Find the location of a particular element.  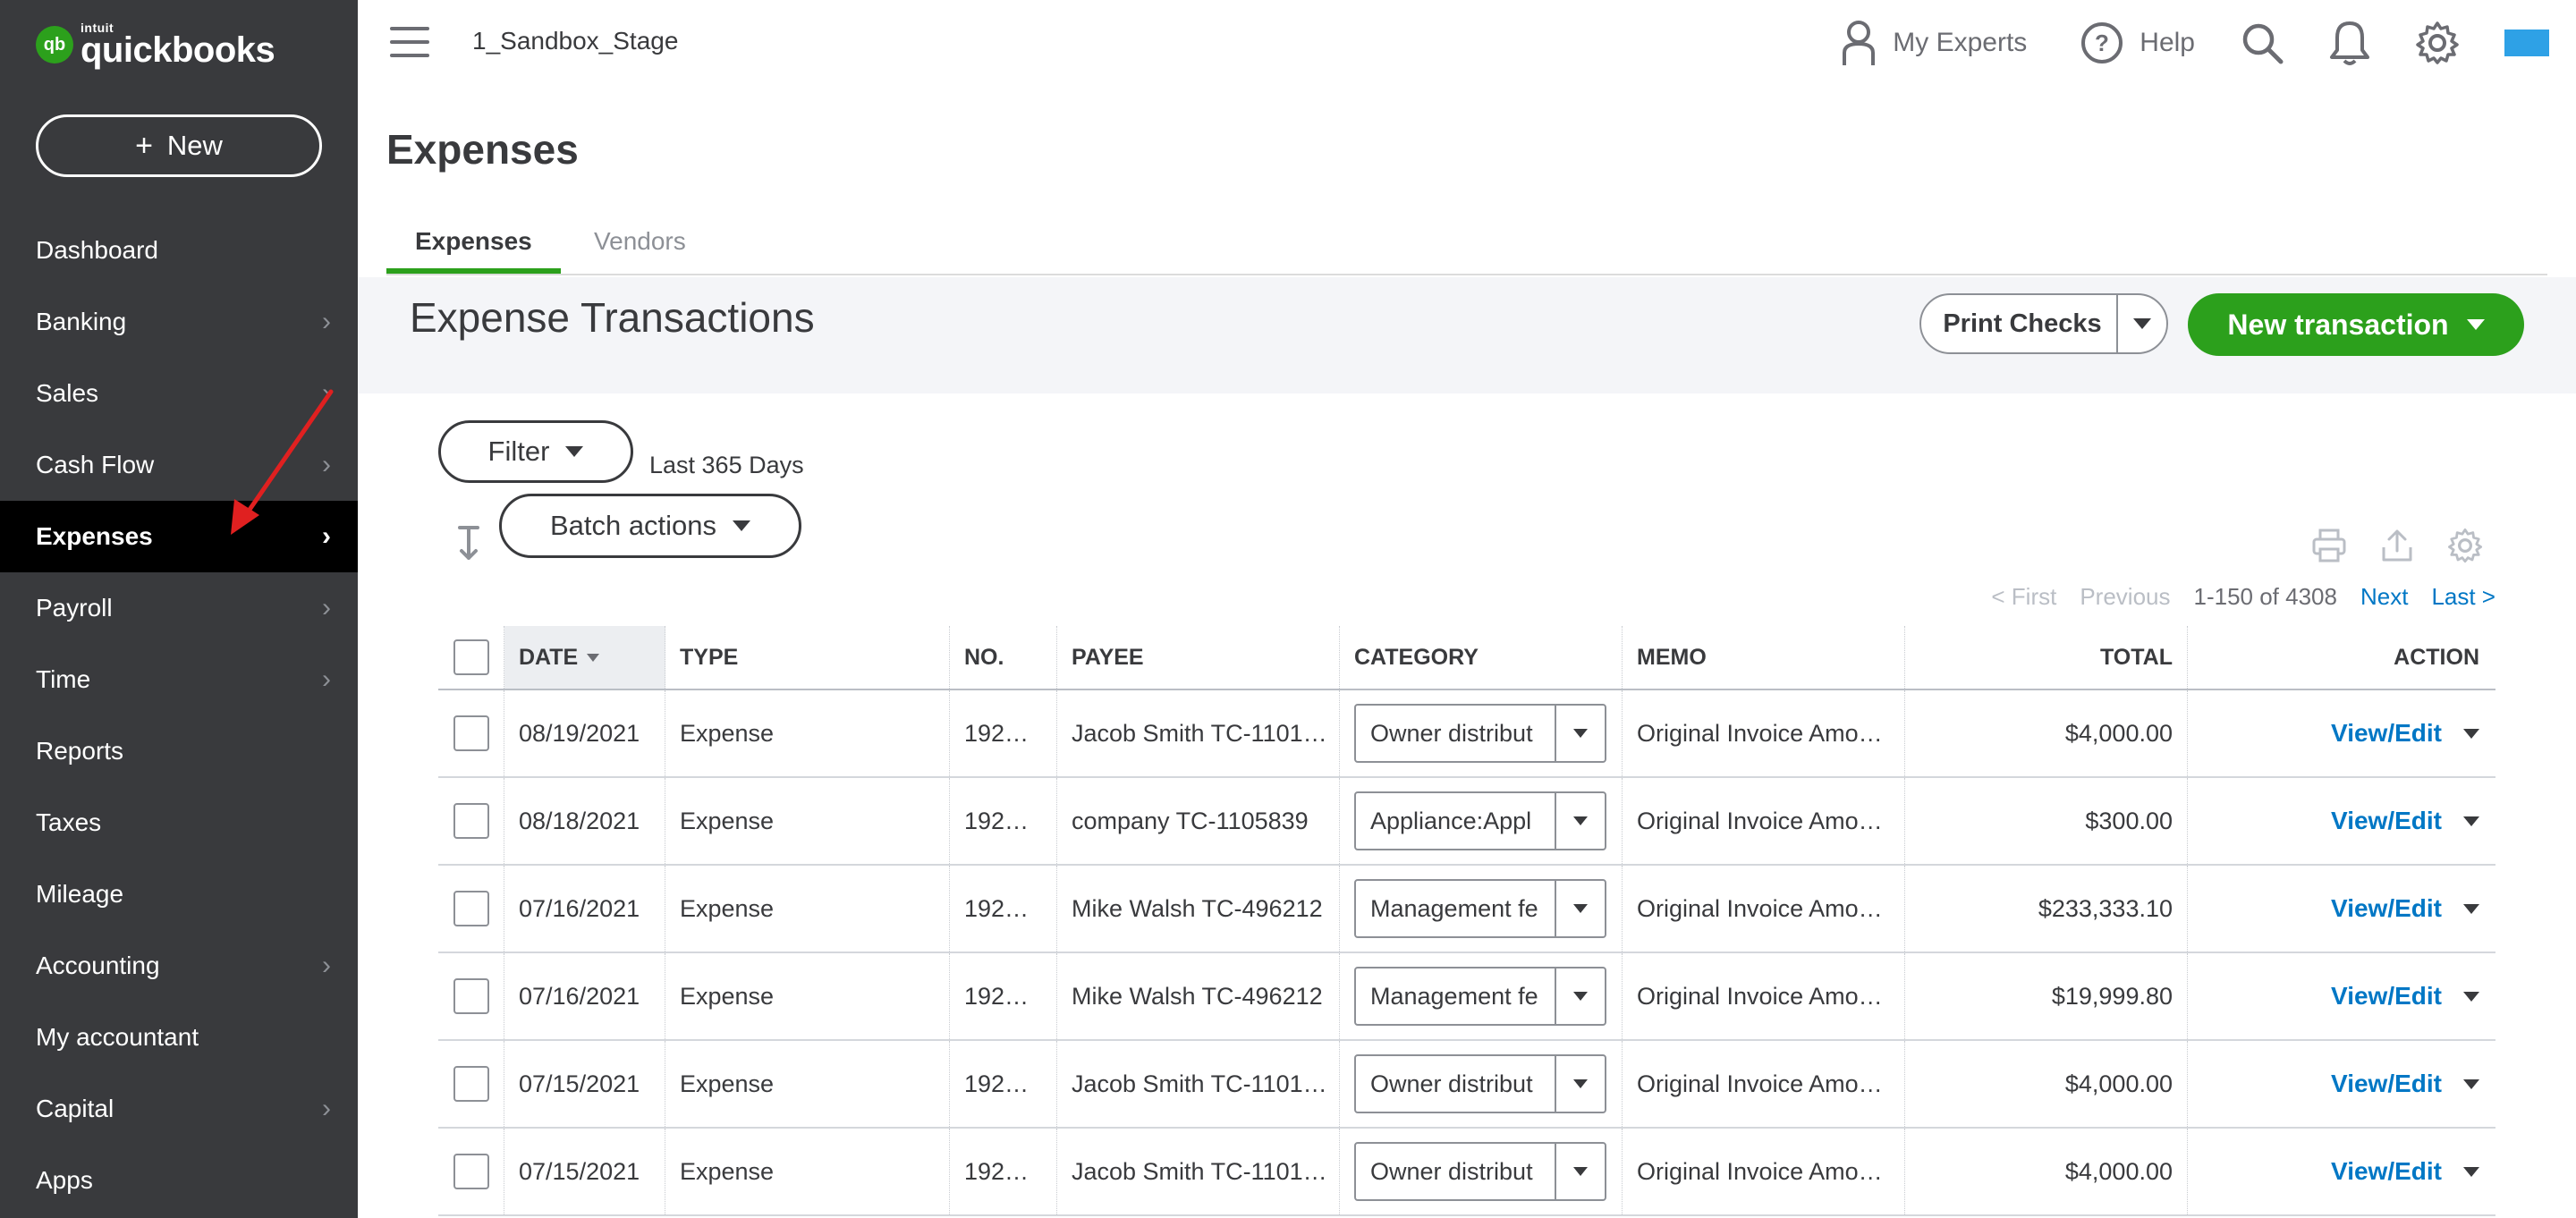

batch-actions-label: Batch actions is located at coordinates (633, 525).